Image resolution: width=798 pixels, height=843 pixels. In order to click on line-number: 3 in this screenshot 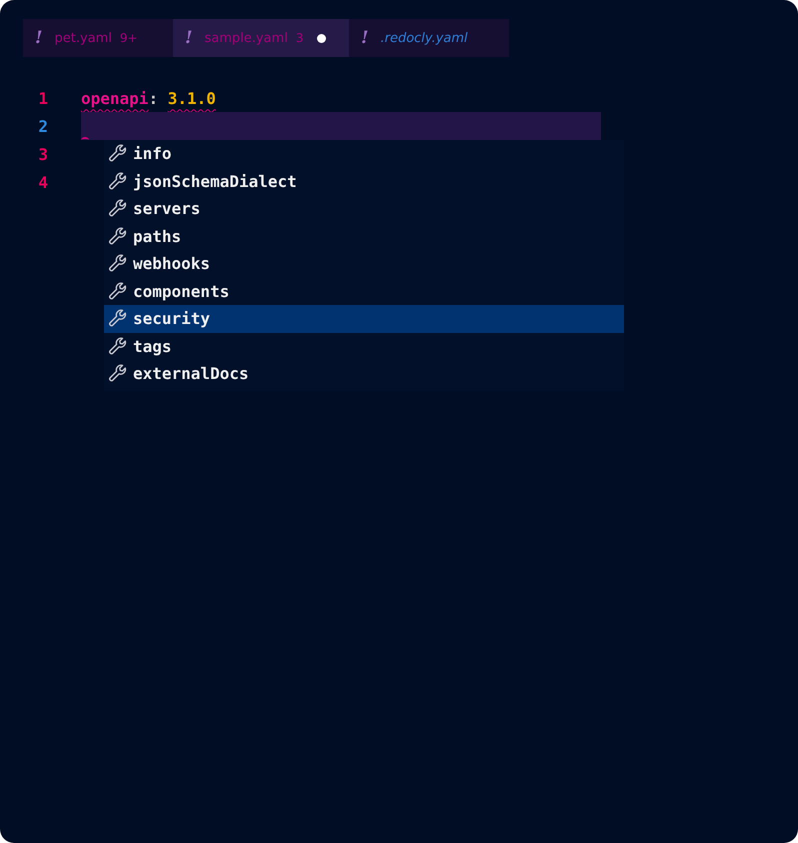, I will do `click(43, 154)`.